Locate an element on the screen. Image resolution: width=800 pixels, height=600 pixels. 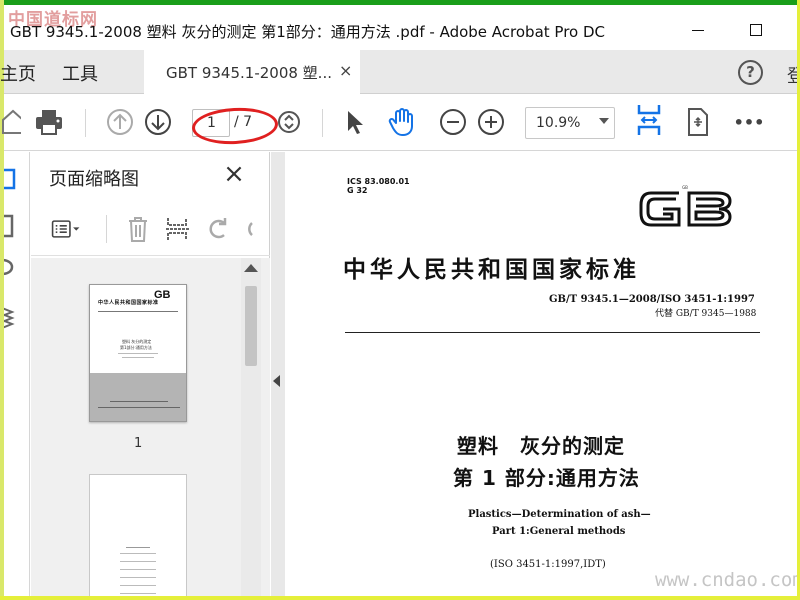
hand-icon is located at coordinates (402, 122).